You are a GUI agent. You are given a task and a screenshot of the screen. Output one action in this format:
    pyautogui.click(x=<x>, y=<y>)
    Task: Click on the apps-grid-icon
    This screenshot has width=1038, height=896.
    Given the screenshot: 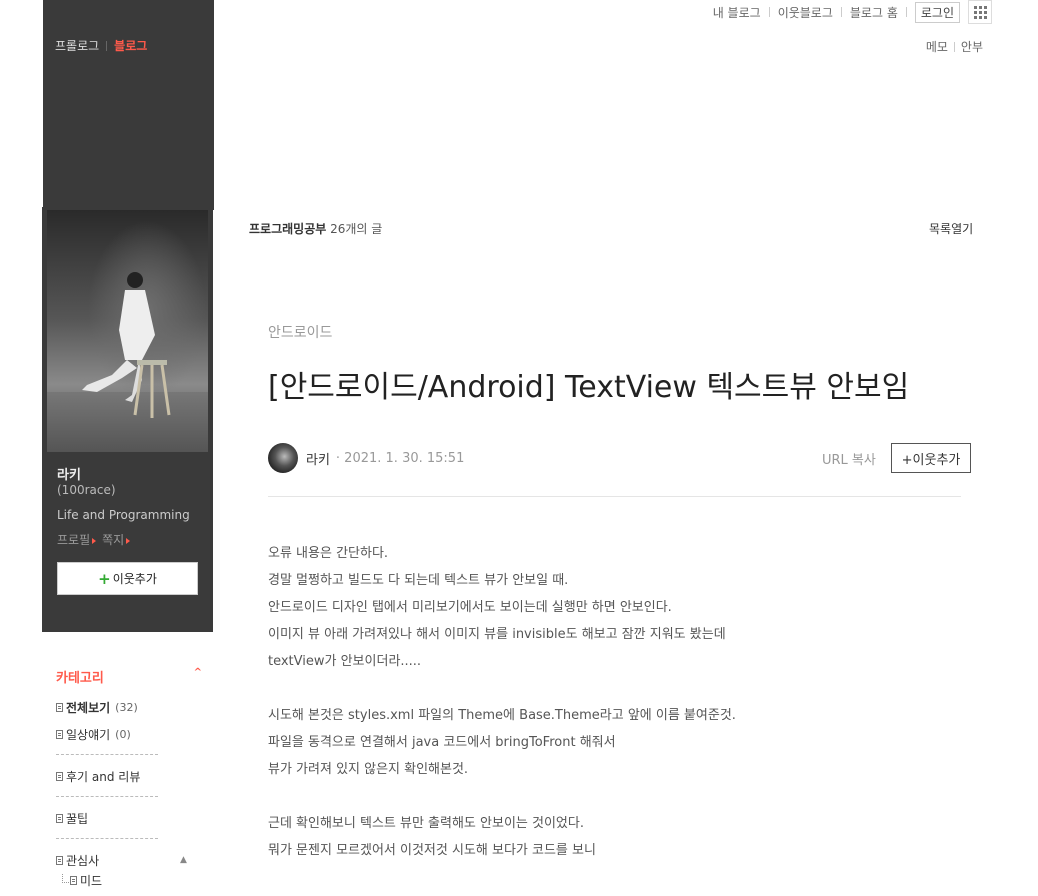 What is the action you would take?
    pyautogui.click(x=980, y=12)
    